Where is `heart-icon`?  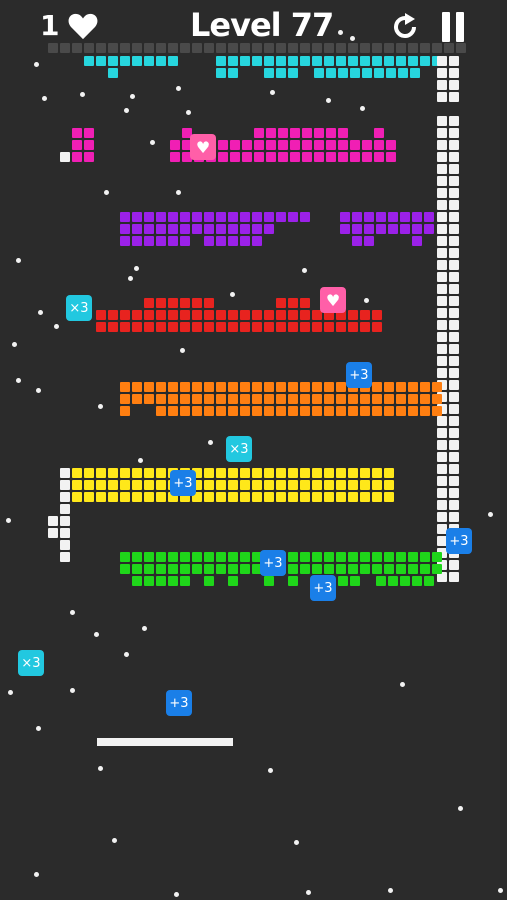
heart-icon is located at coordinates (83, 26).